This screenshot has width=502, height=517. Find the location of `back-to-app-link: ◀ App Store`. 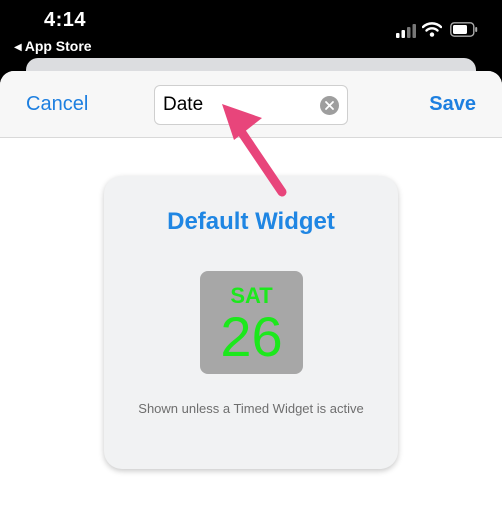

back-to-app-link: ◀ App Store is located at coordinates (53, 46).